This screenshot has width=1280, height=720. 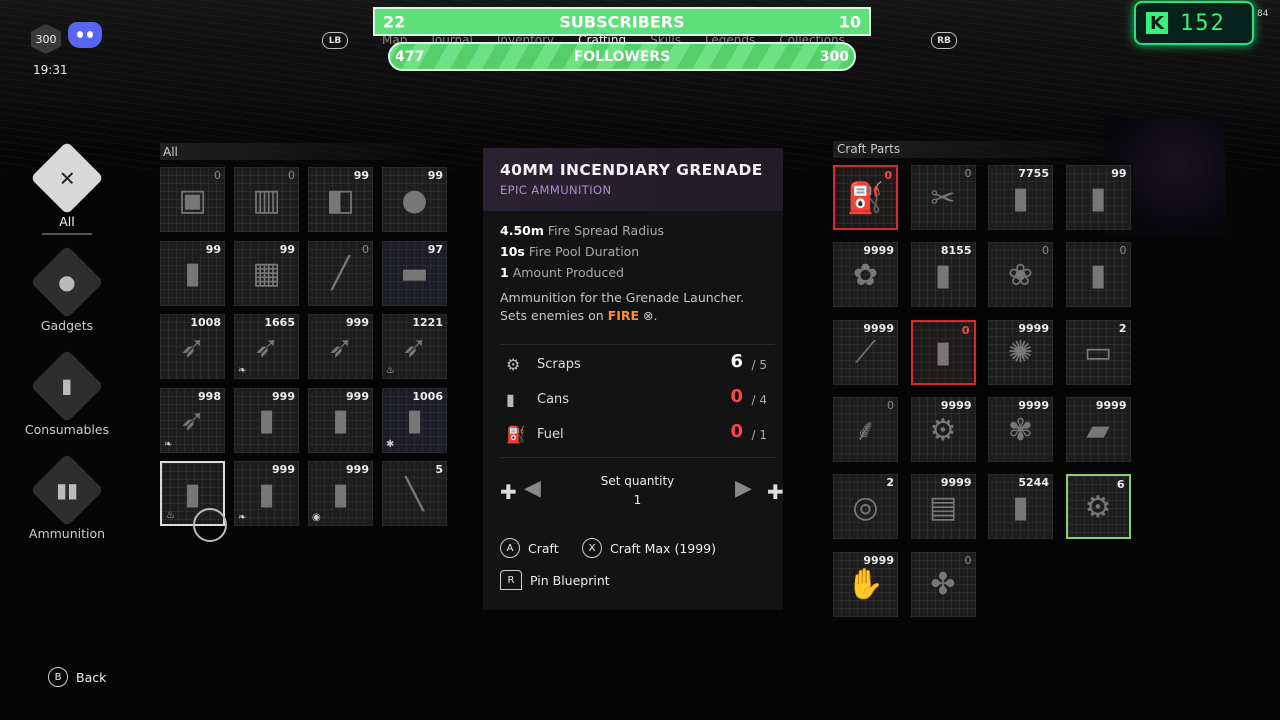 I want to click on inventory-slot: ▮ 1006 ✱, so click(x=414, y=420).